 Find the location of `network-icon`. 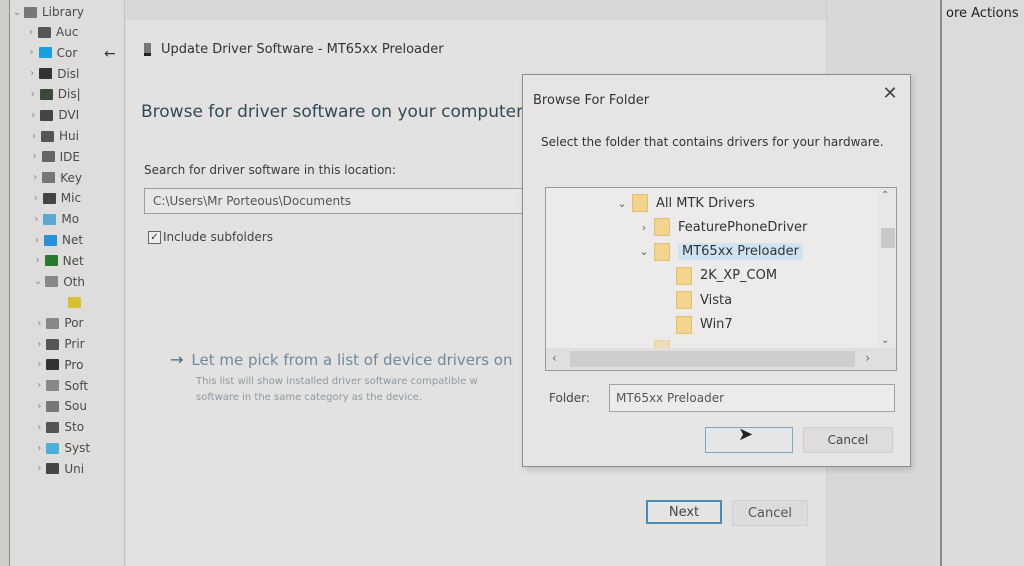

network-icon is located at coordinates (51, 261).